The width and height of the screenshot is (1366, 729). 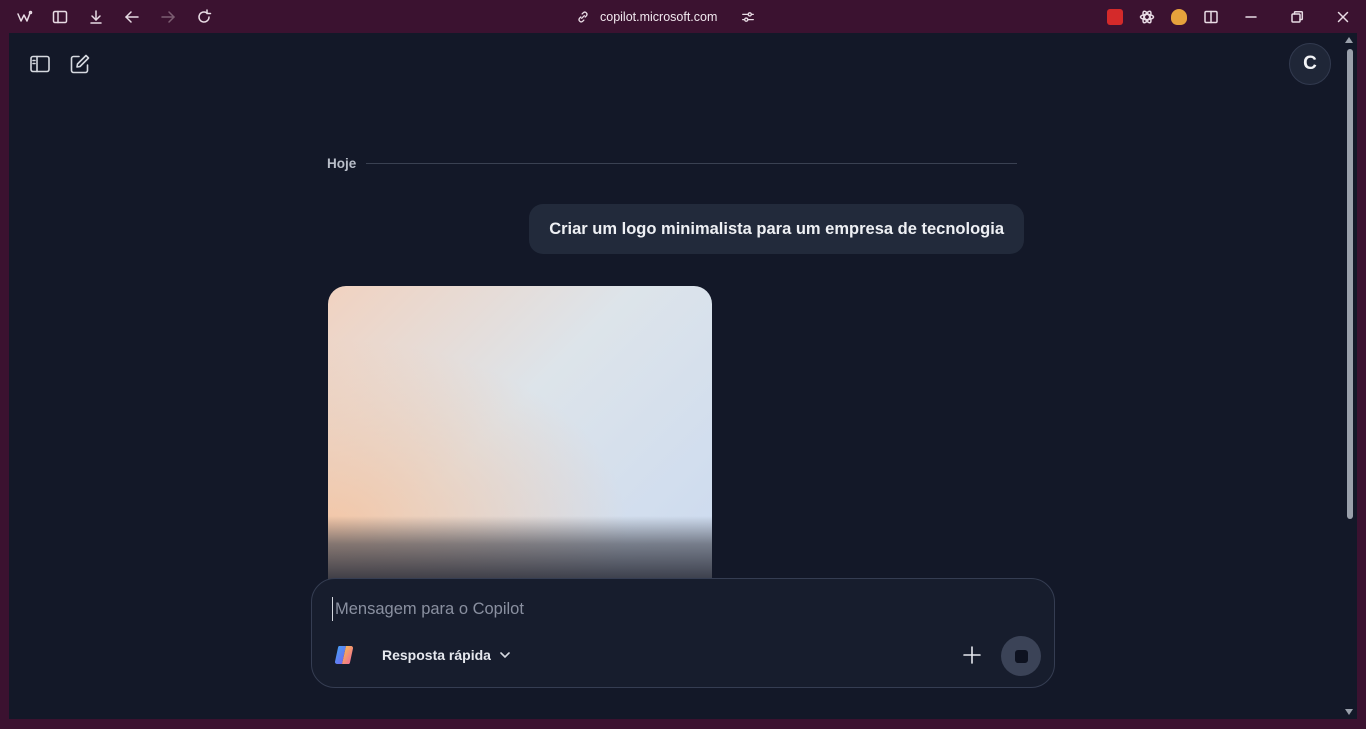 I want to click on sidebar-icon, so click(x=60, y=17).